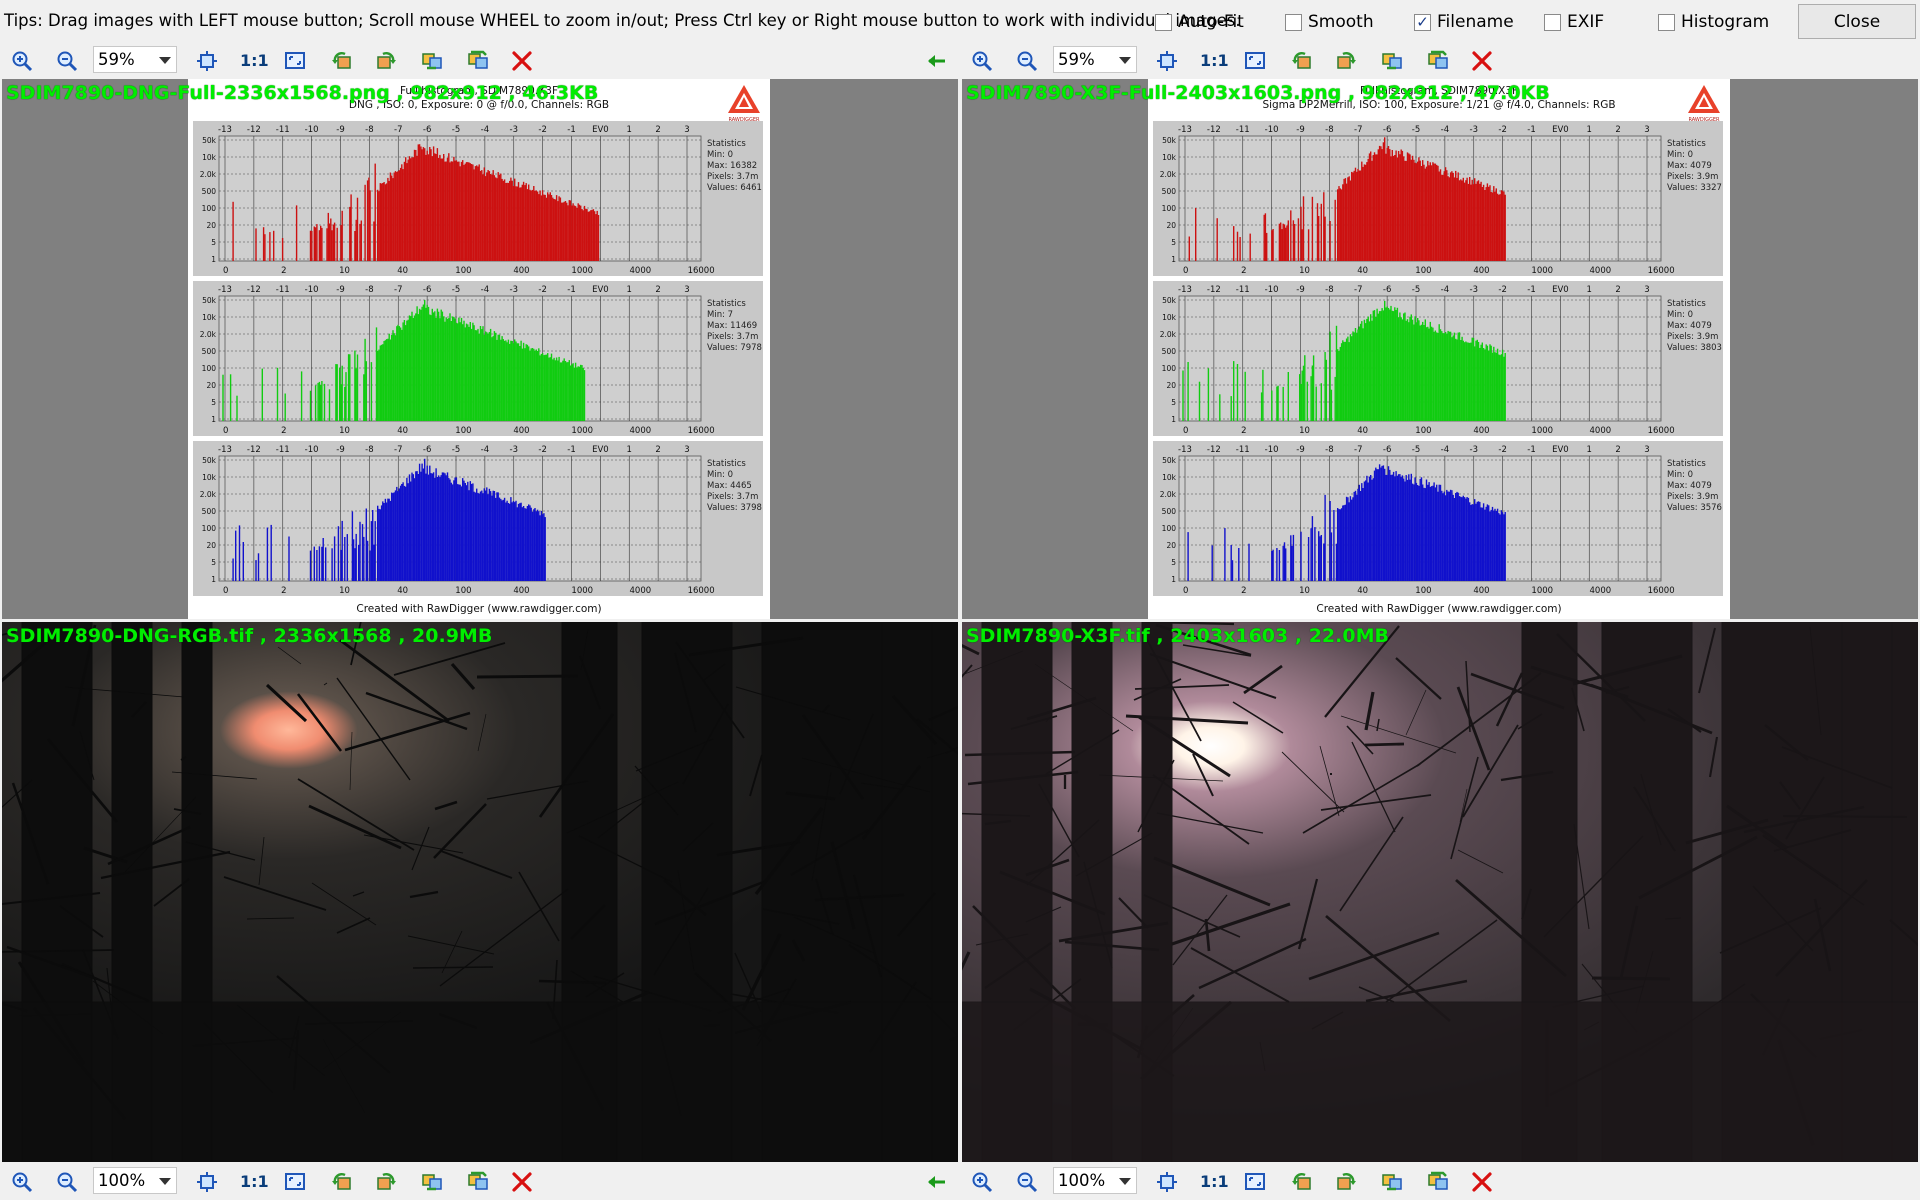  Describe the element at coordinates (732, 166) in the screenshot. I see `svg-text: Max: 16382` at that location.